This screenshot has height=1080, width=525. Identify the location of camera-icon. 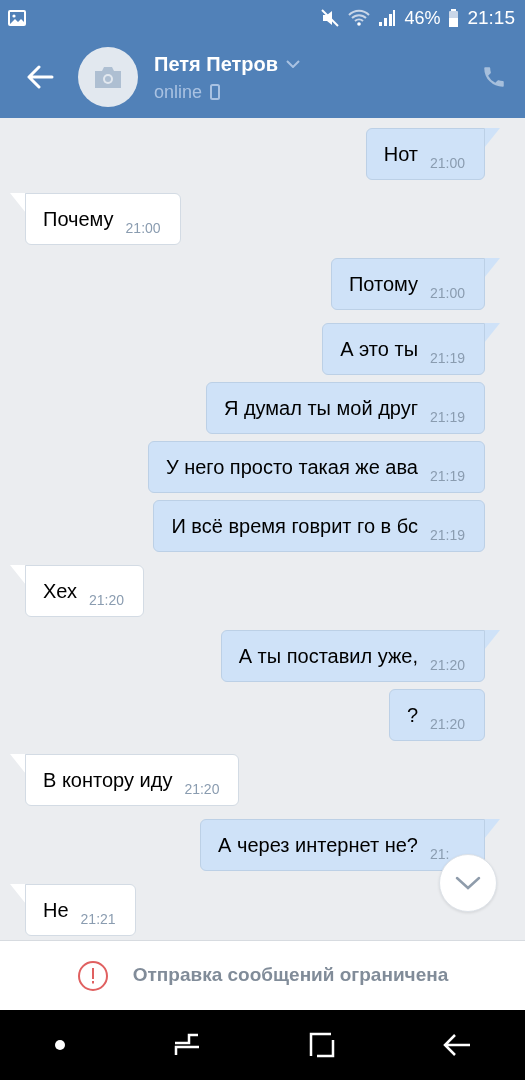
(108, 77).